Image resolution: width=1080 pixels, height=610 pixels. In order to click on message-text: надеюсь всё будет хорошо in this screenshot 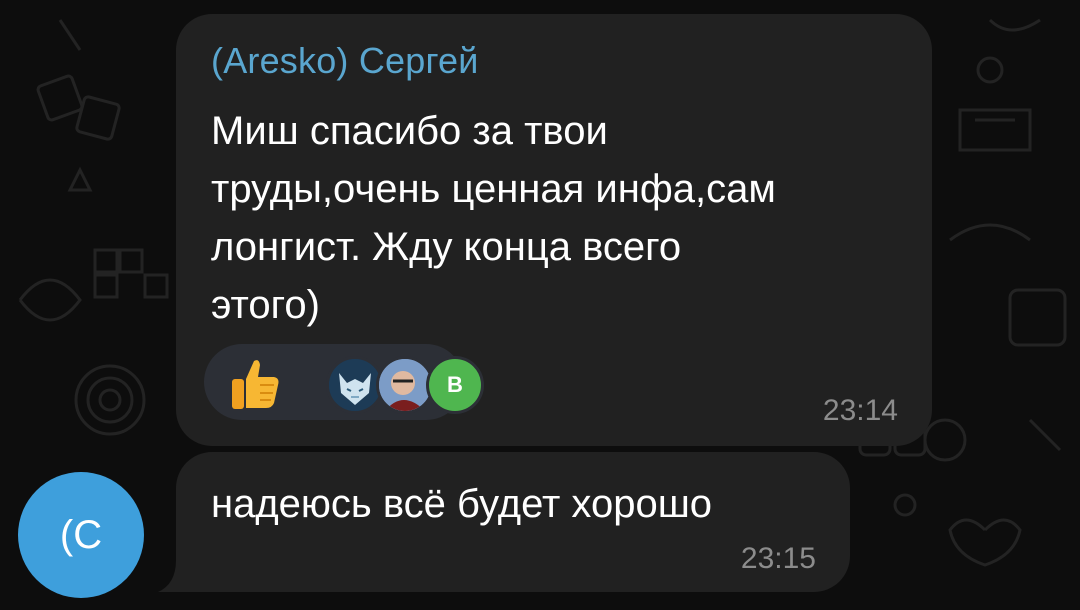, I will do `click(462, 504)`.